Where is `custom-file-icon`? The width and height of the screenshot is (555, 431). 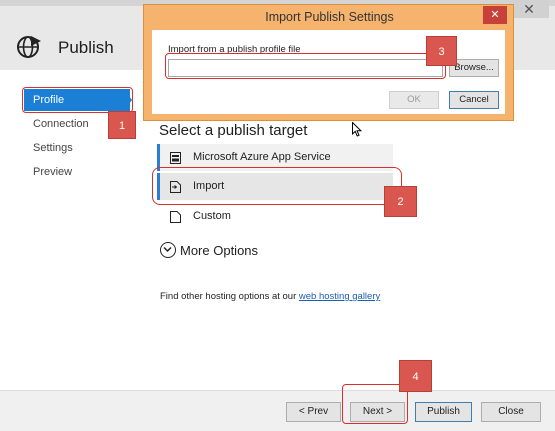
custom-file-icon is located at coordinates (175, 217).